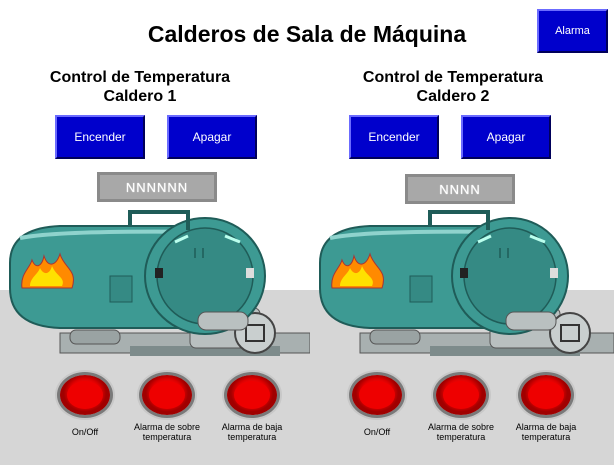 Image resolution: width=614 pixels, height=465 pixels. I want to click on boiler-1-low-temp-lamp, so click(252, 395).